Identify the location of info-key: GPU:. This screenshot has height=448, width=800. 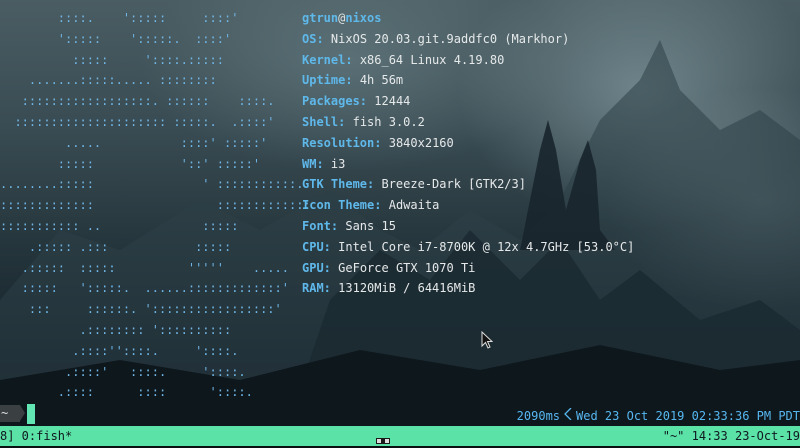
(316, 267).